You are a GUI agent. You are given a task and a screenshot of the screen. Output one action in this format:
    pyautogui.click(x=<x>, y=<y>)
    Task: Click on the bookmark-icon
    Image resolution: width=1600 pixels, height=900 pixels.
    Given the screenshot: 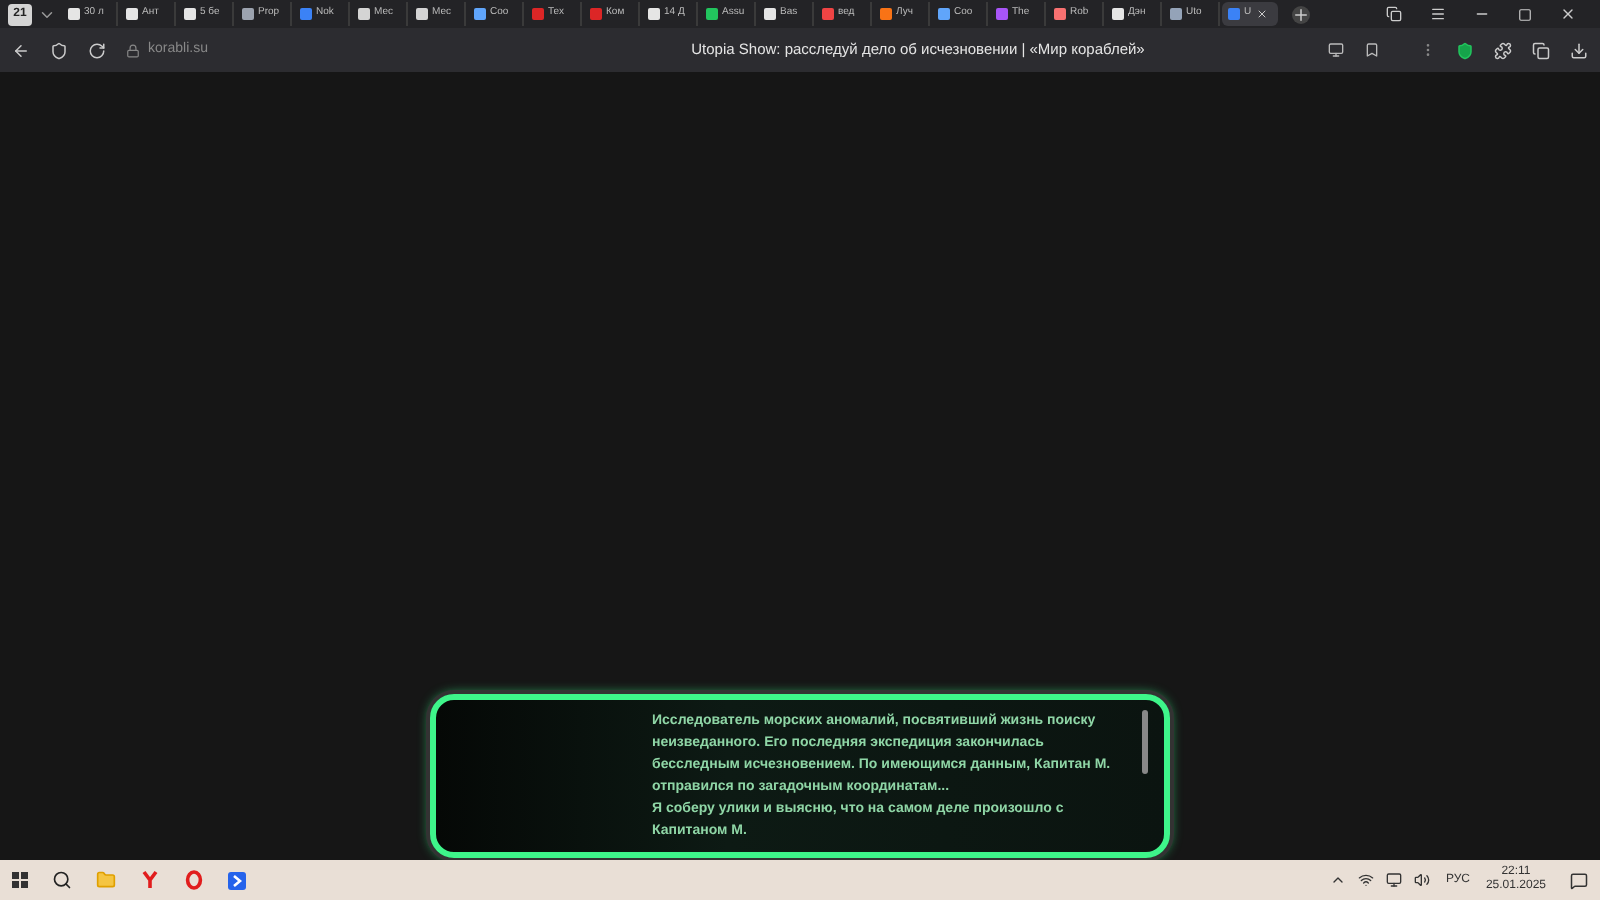 What is the action you would take?
    pyautogui.click(x=1372, y=50)
    